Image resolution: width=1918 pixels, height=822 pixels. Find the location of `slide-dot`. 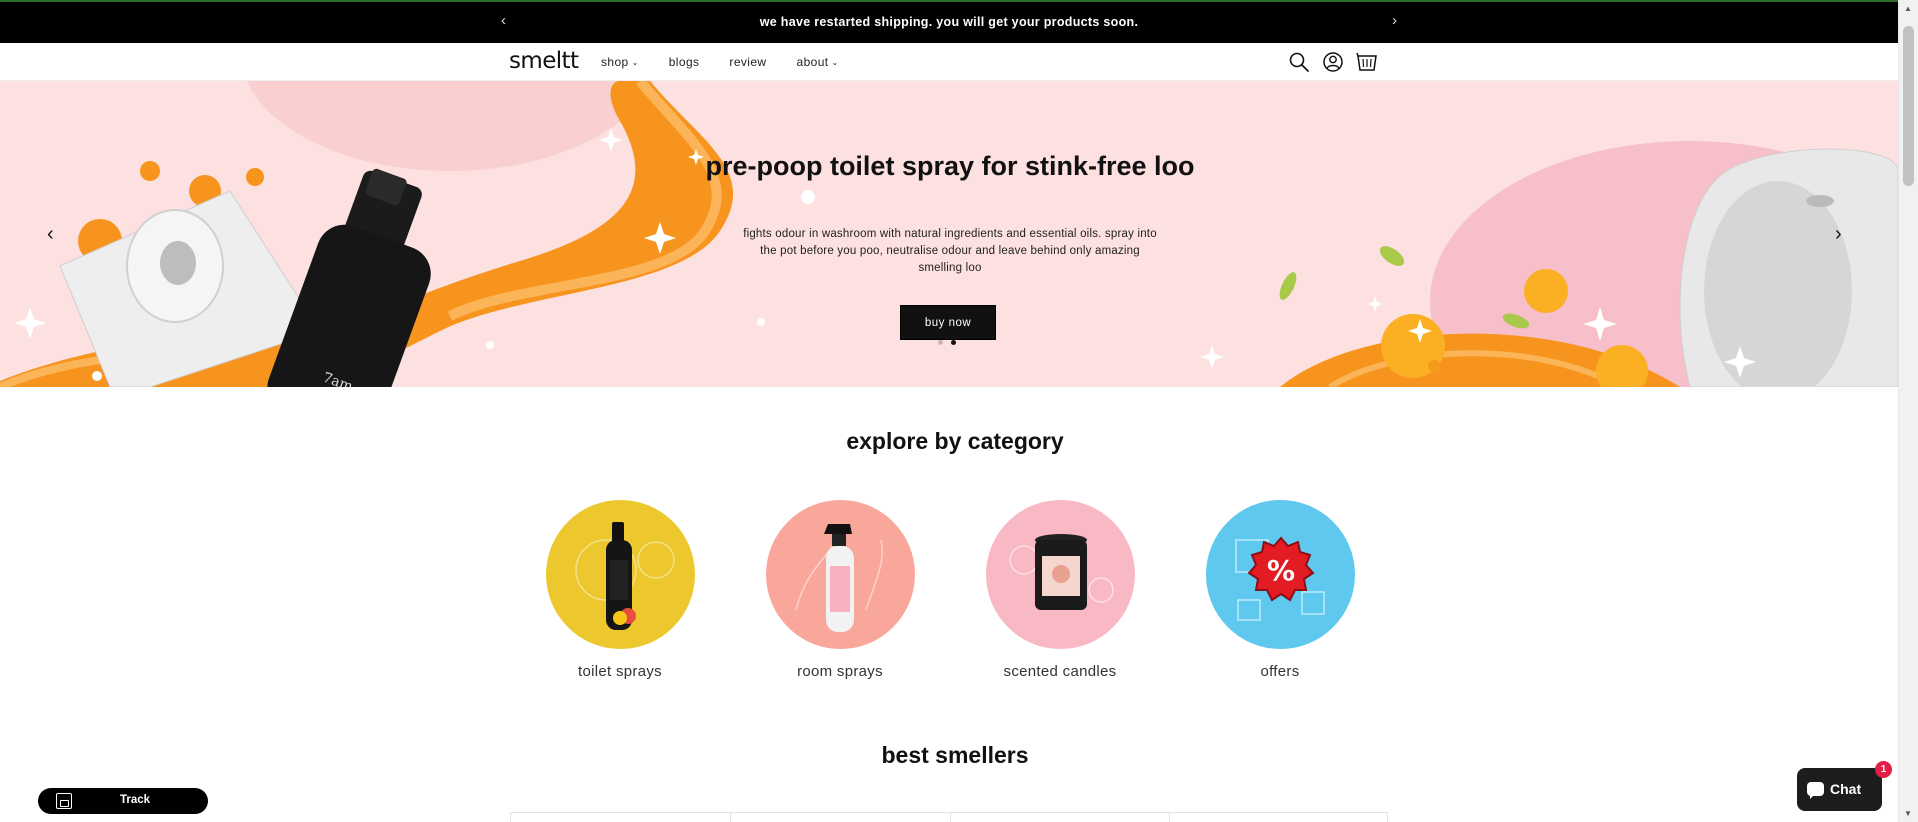

slide-dot is located at coordinates (940, 342).